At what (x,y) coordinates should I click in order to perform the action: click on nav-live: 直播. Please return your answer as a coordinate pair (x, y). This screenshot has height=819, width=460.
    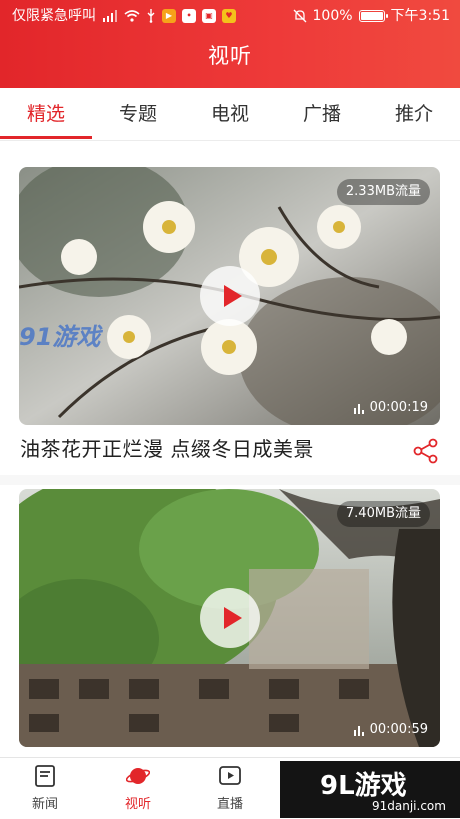
    Looking at the image, I should click on (230, 788).